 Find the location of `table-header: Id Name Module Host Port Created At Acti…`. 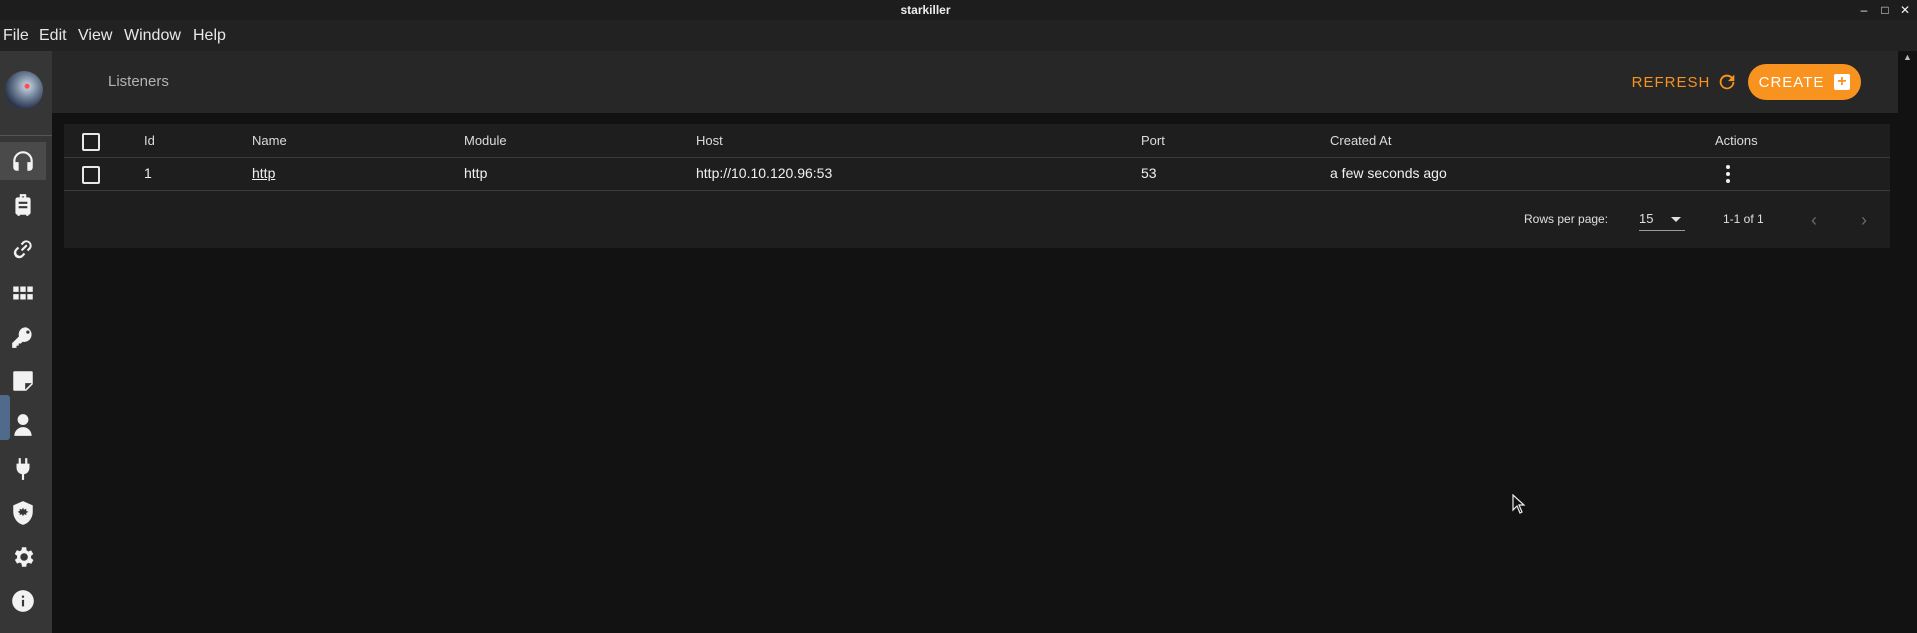

table-header: Id Name Module Host Port Created At Acti… is located at coordinates (977, 141).